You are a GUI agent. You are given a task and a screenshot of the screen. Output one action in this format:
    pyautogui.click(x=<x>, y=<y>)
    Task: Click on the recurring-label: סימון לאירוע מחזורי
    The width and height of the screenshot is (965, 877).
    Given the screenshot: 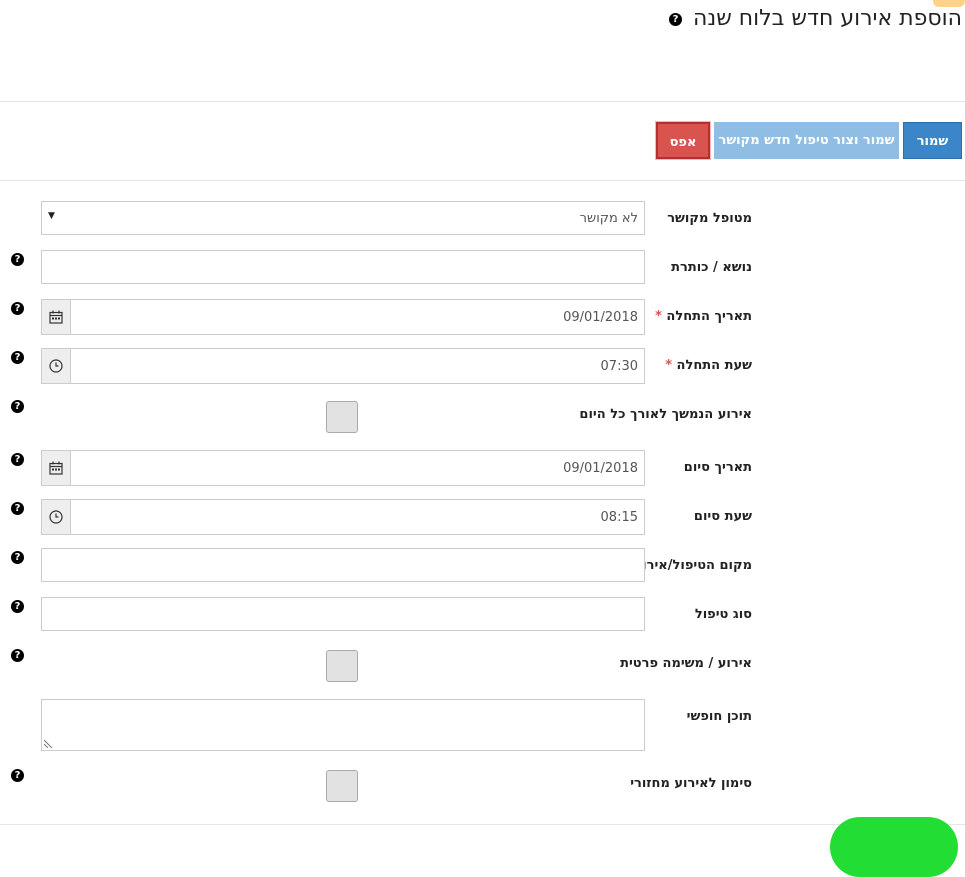 What is the action you would take?
    pyautogui.click(x=691, y=783)
    